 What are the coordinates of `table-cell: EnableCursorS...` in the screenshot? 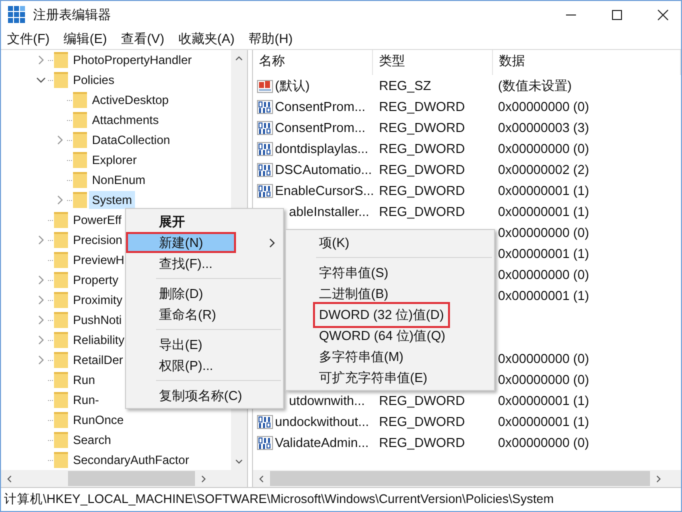 It's located at (324, 190).